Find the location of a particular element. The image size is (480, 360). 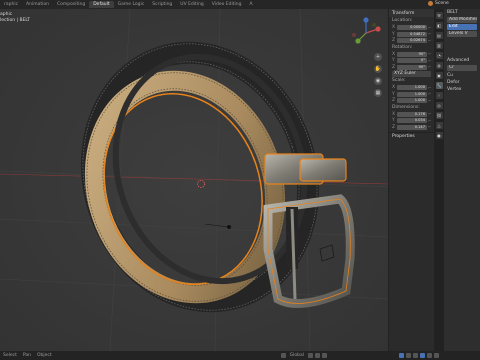

scale-x-row: X 1.000 ⌐ is located at coordinates (412, 88).